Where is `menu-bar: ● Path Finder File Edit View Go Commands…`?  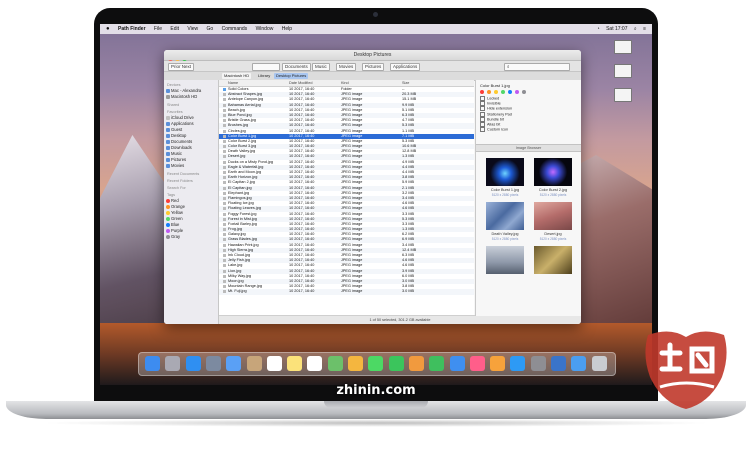
menu-bar: ● Path Finder File Edit View Go Commands… is located at coordinates (376, 29).